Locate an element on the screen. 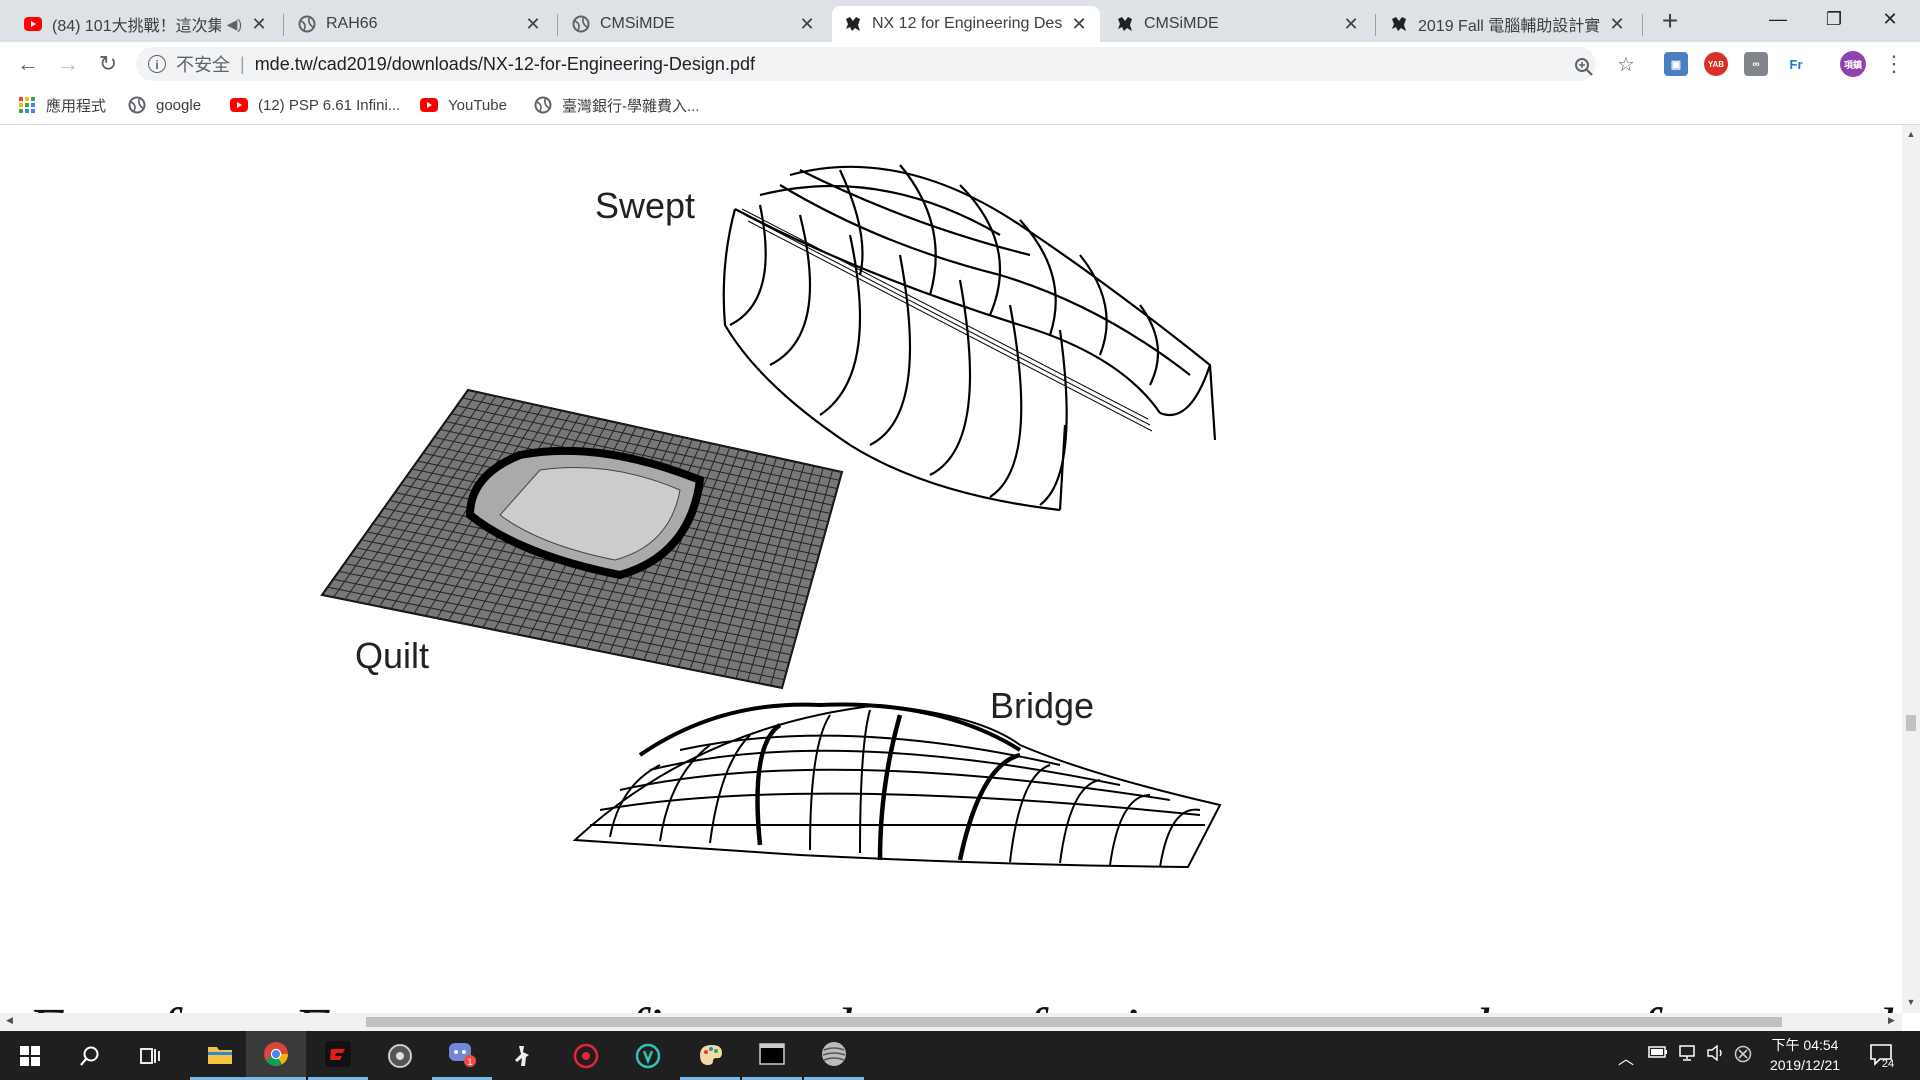  tab-2019-fall: 2019 Fall 電腦輔助設計實習 ✕ is located at coordinates (1508, 24).